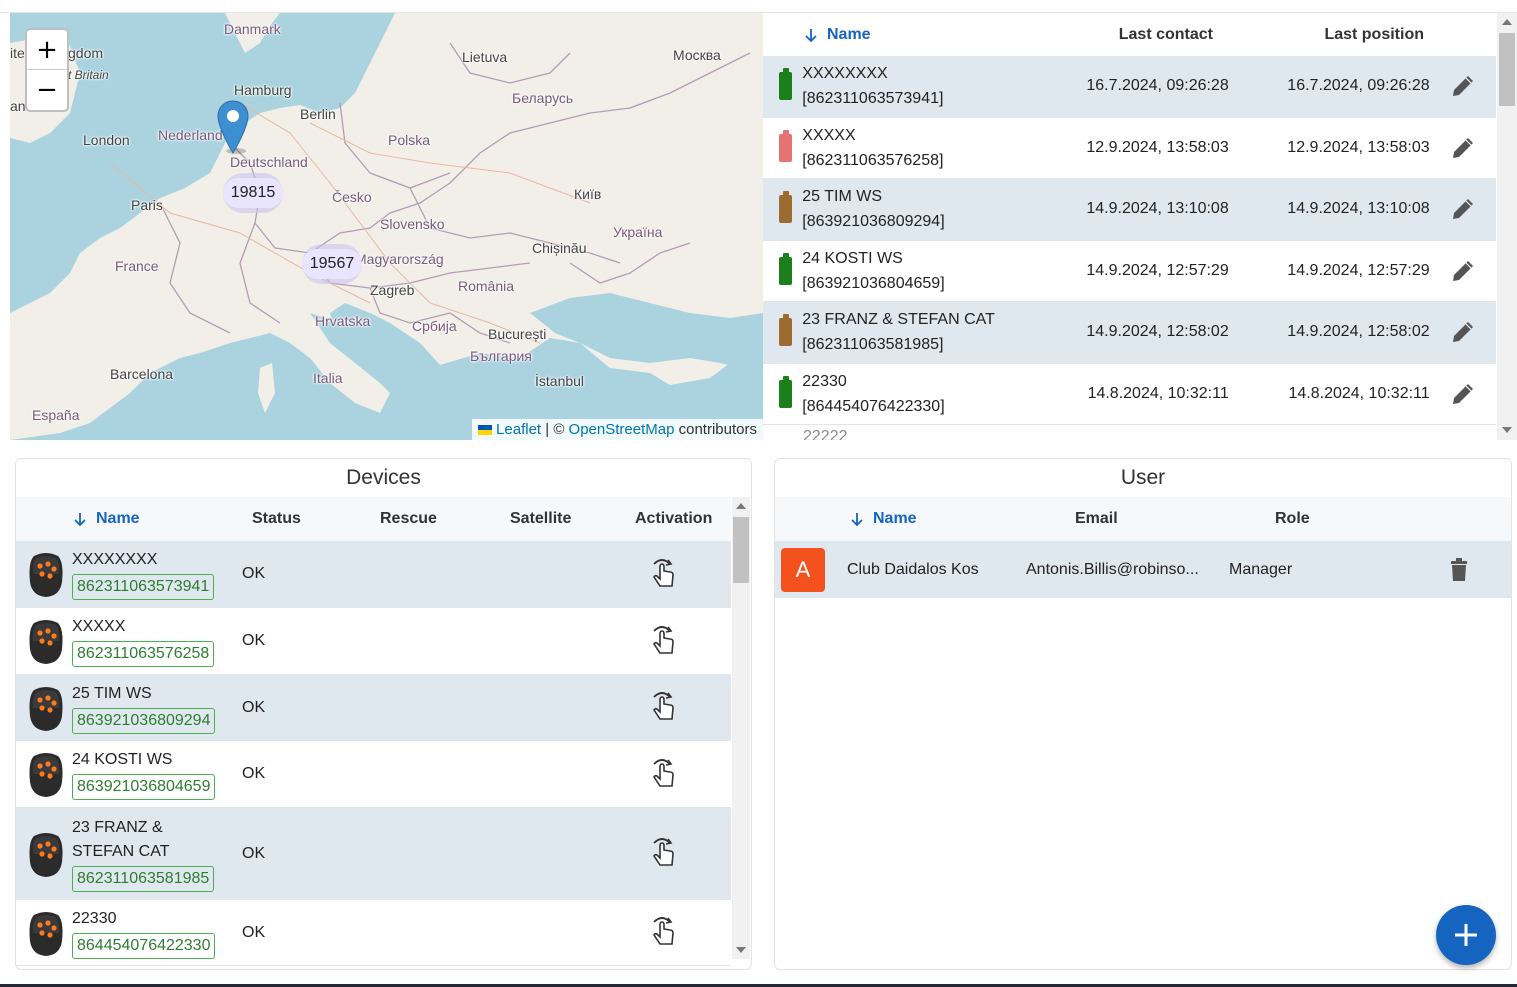  Describe the element at coordinates (1175, 519) in the screenshot. I see `column-email: Email` at that location.